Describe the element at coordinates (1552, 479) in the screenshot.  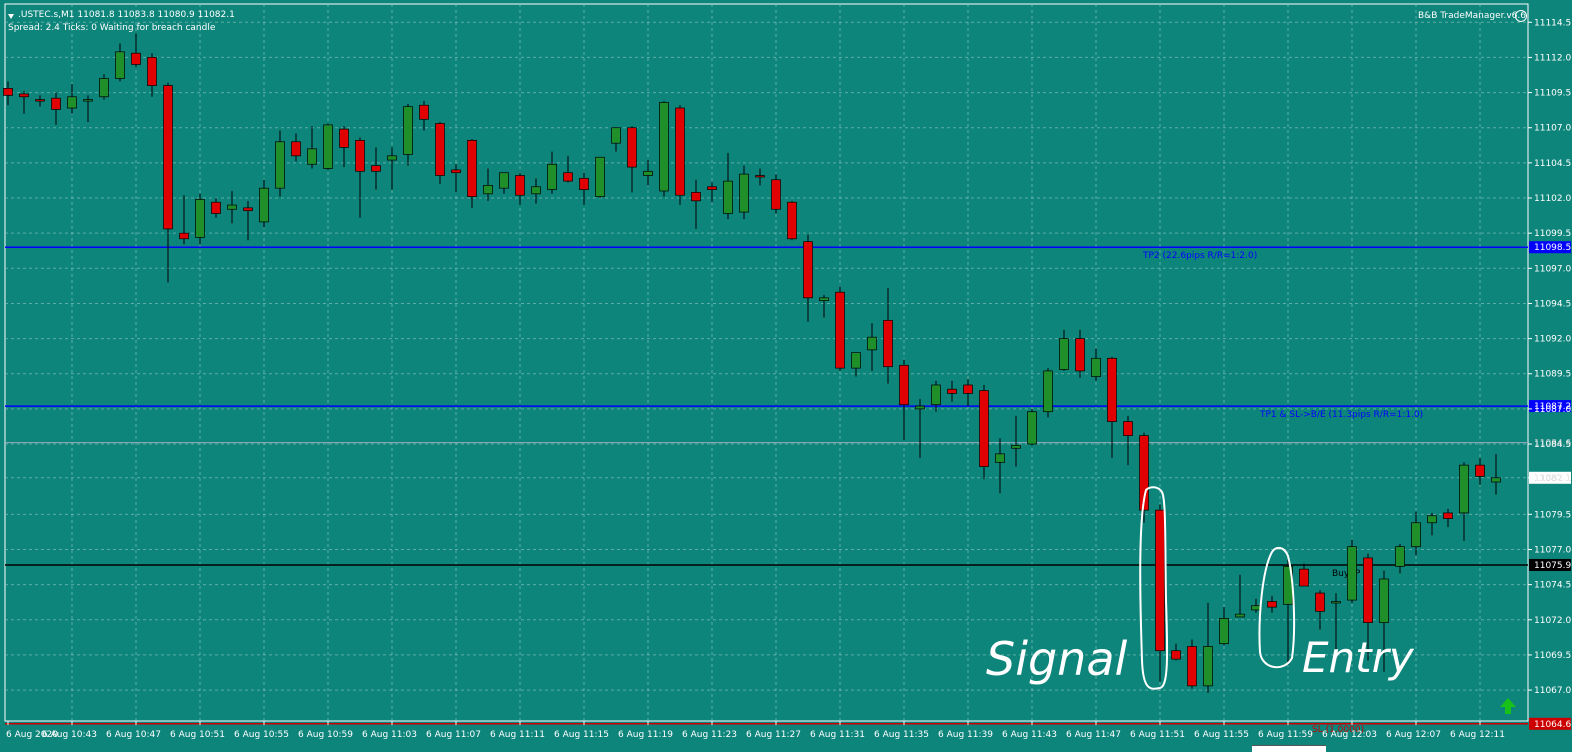
I see `y-tick-label: 11082.1` at that location.